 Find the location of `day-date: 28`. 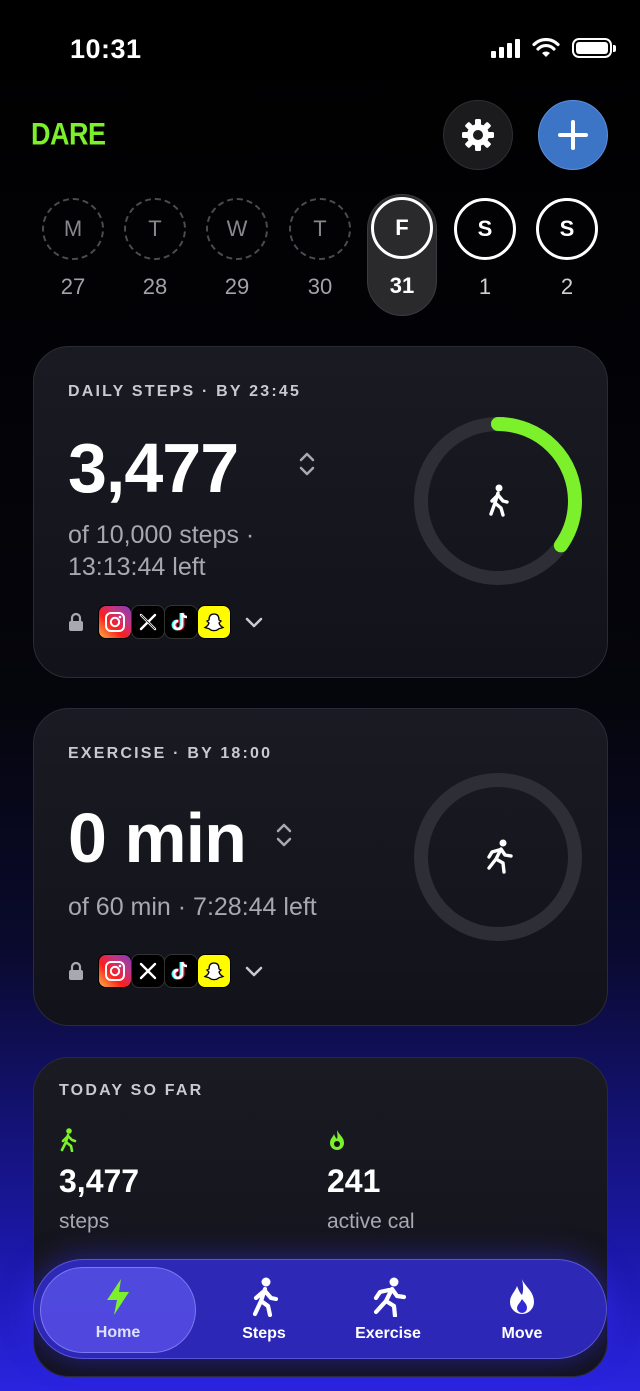

day-date: 28 is located at coordinates (155, 286).